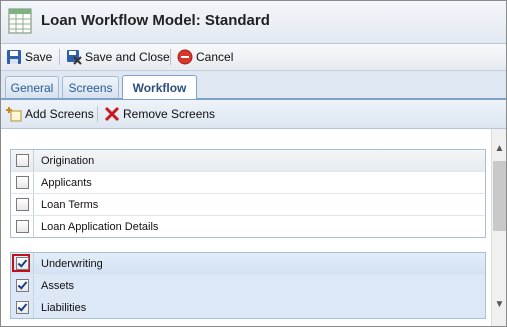 This screenshot has height=327, width=507. I want to click on list-item: Applicants, so click(248, 183).